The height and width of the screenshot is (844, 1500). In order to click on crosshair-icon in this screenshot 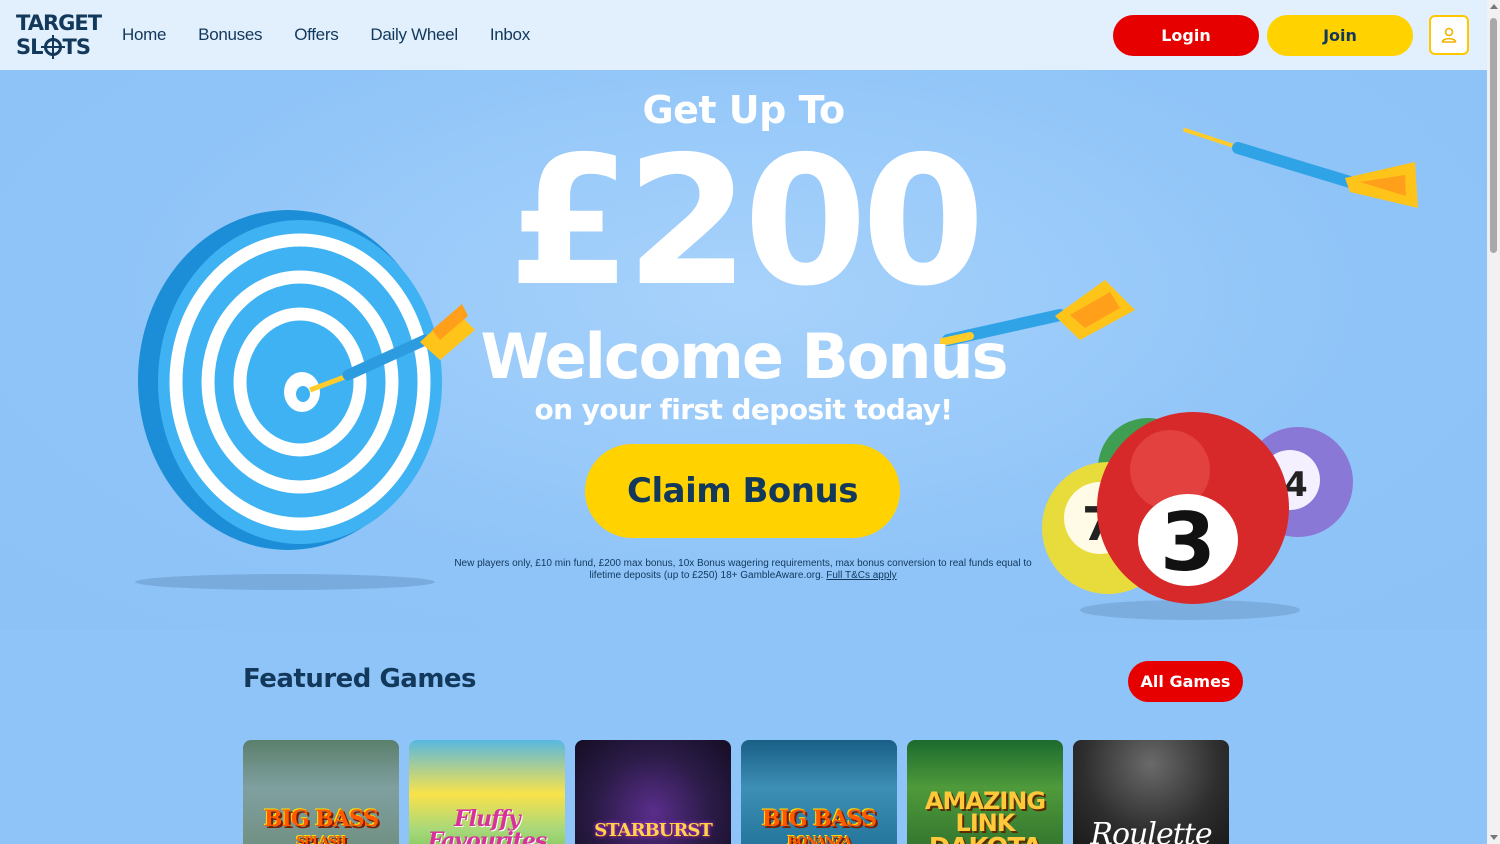, I will do `click(52, 47)`.